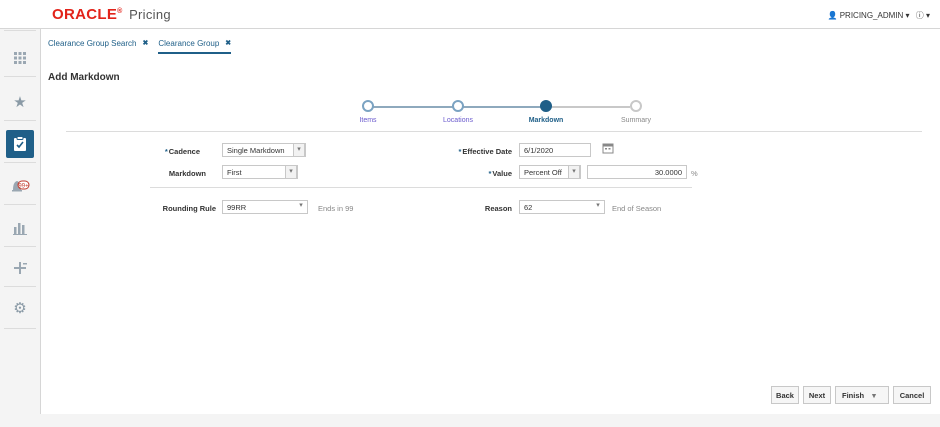 This screenshot has height=427, width=940. What do you see at coordinates (470, 14) in the screenshot?
I see `top-header: ORACLE® Pricing 👤 PRICING_ADMIN ▾ ⓘ ▾` at bounding box center [470, 14].